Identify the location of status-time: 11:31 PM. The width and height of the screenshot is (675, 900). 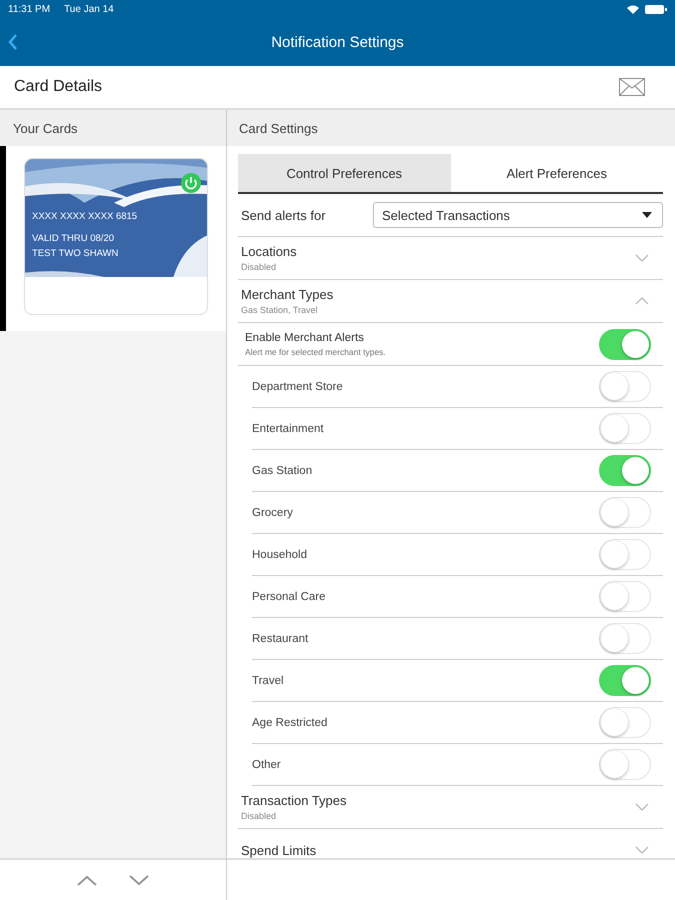
(29, 9).